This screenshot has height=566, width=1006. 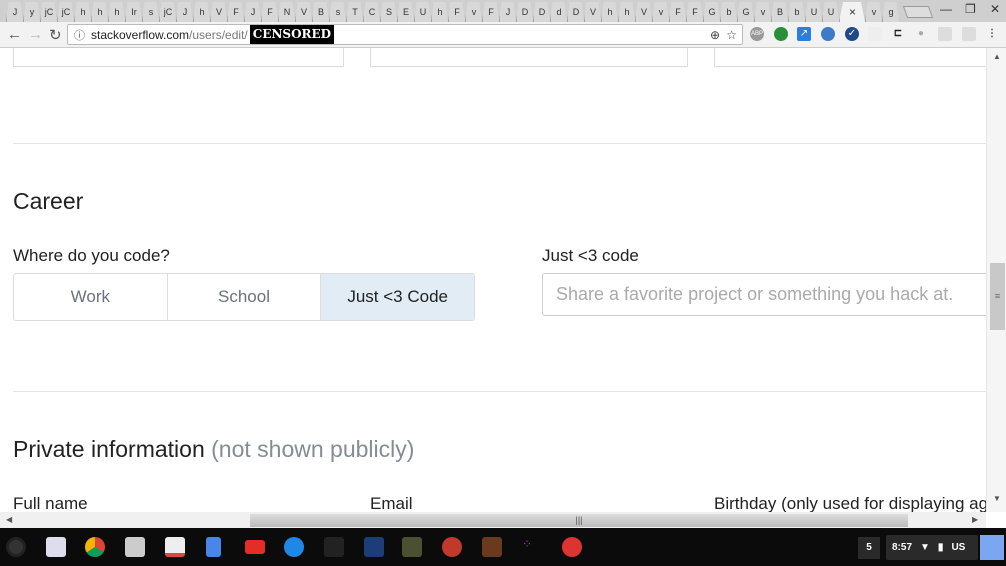 What do you see at coordinates (91, 297) in the screenshot?
I see `option-work: Work` at bounding box center [91, 297].